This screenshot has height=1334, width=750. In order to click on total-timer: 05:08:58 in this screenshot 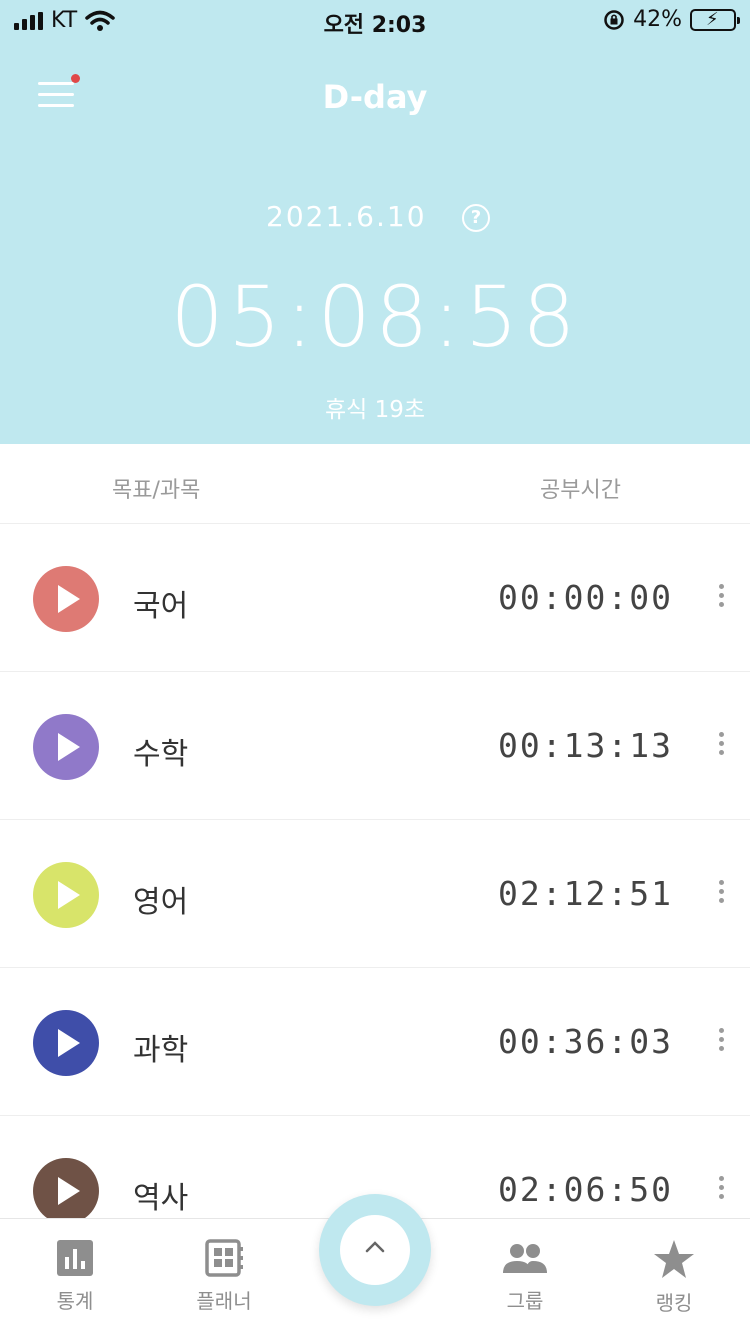, I will do `click(375, 317)`.